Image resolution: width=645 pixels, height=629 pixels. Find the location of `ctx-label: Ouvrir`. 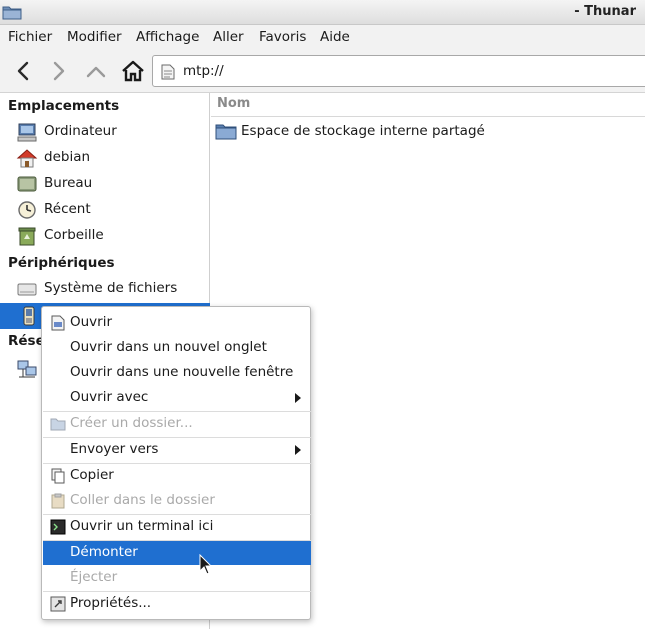

ctx-label: Ouvrir is located at coordinates (91, 322).